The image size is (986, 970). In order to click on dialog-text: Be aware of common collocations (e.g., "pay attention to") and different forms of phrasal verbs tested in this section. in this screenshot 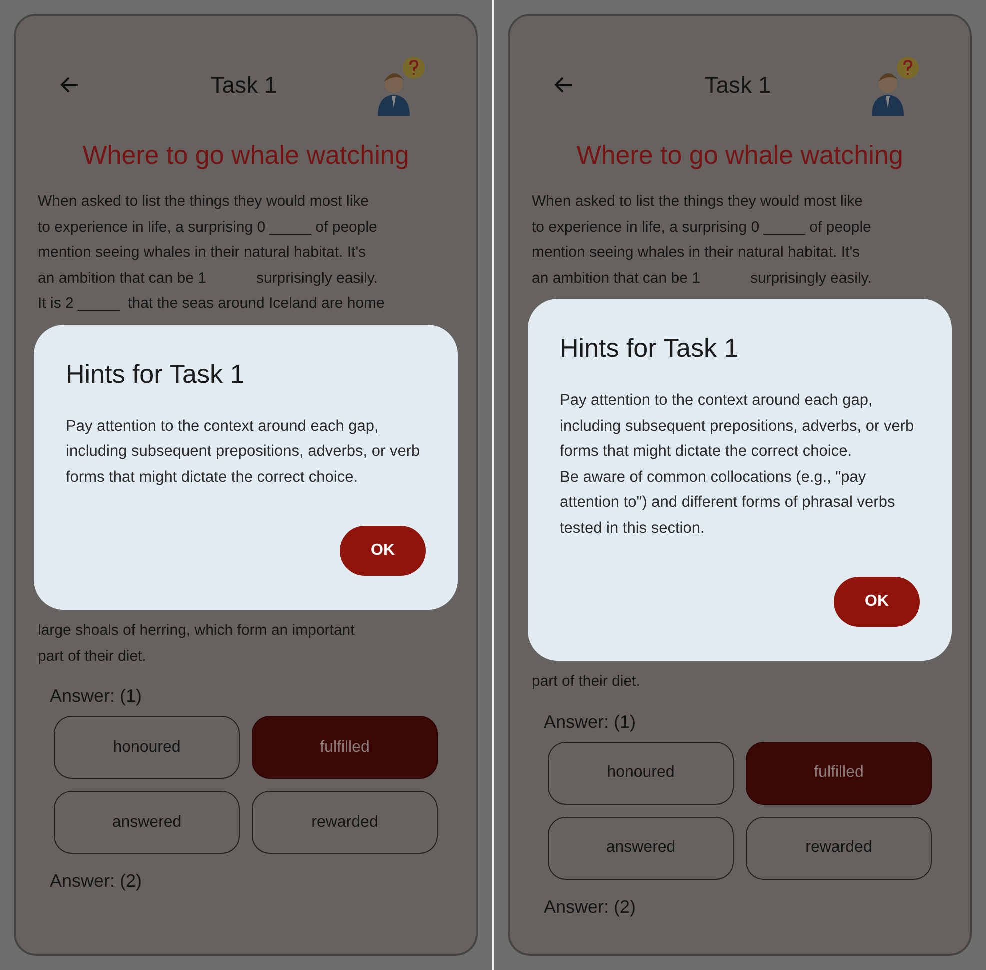, I will do `click(728, 503)`.